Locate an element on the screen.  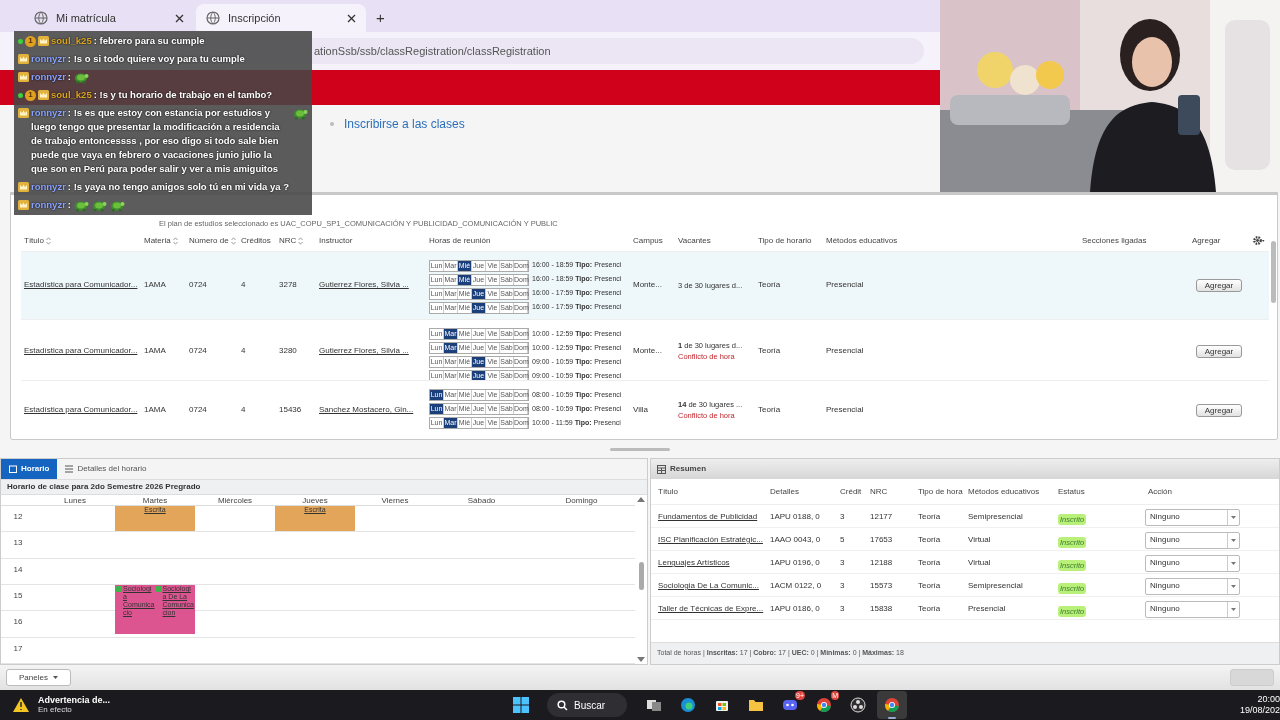
hour-label: 15 is located at coordinates (18, 596).